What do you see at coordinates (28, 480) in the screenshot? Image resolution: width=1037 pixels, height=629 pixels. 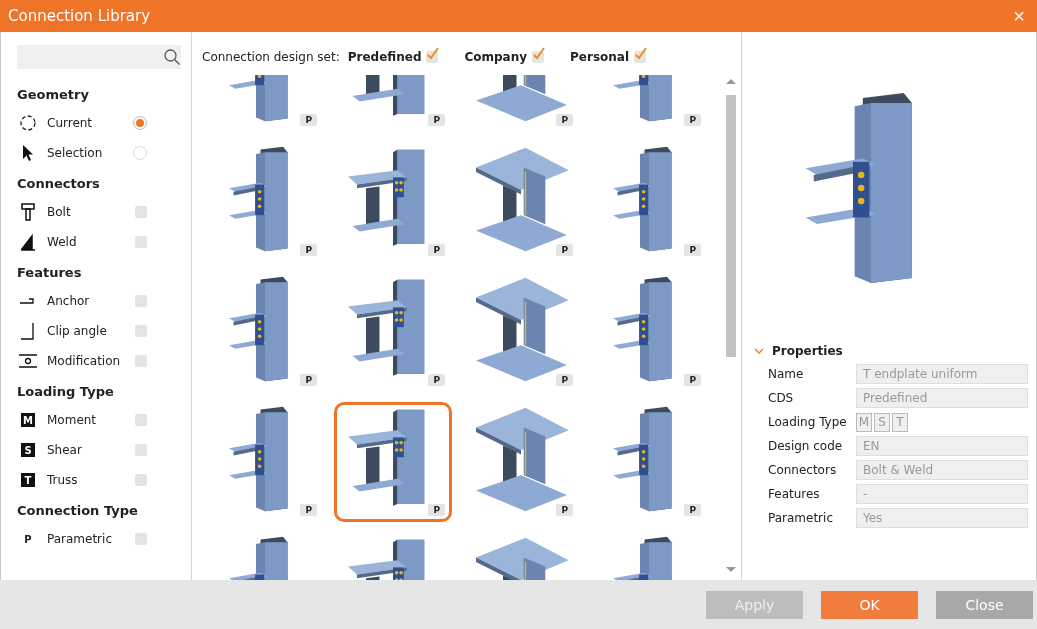 I see `letter-icon: T` at bounding box center [28, 480].